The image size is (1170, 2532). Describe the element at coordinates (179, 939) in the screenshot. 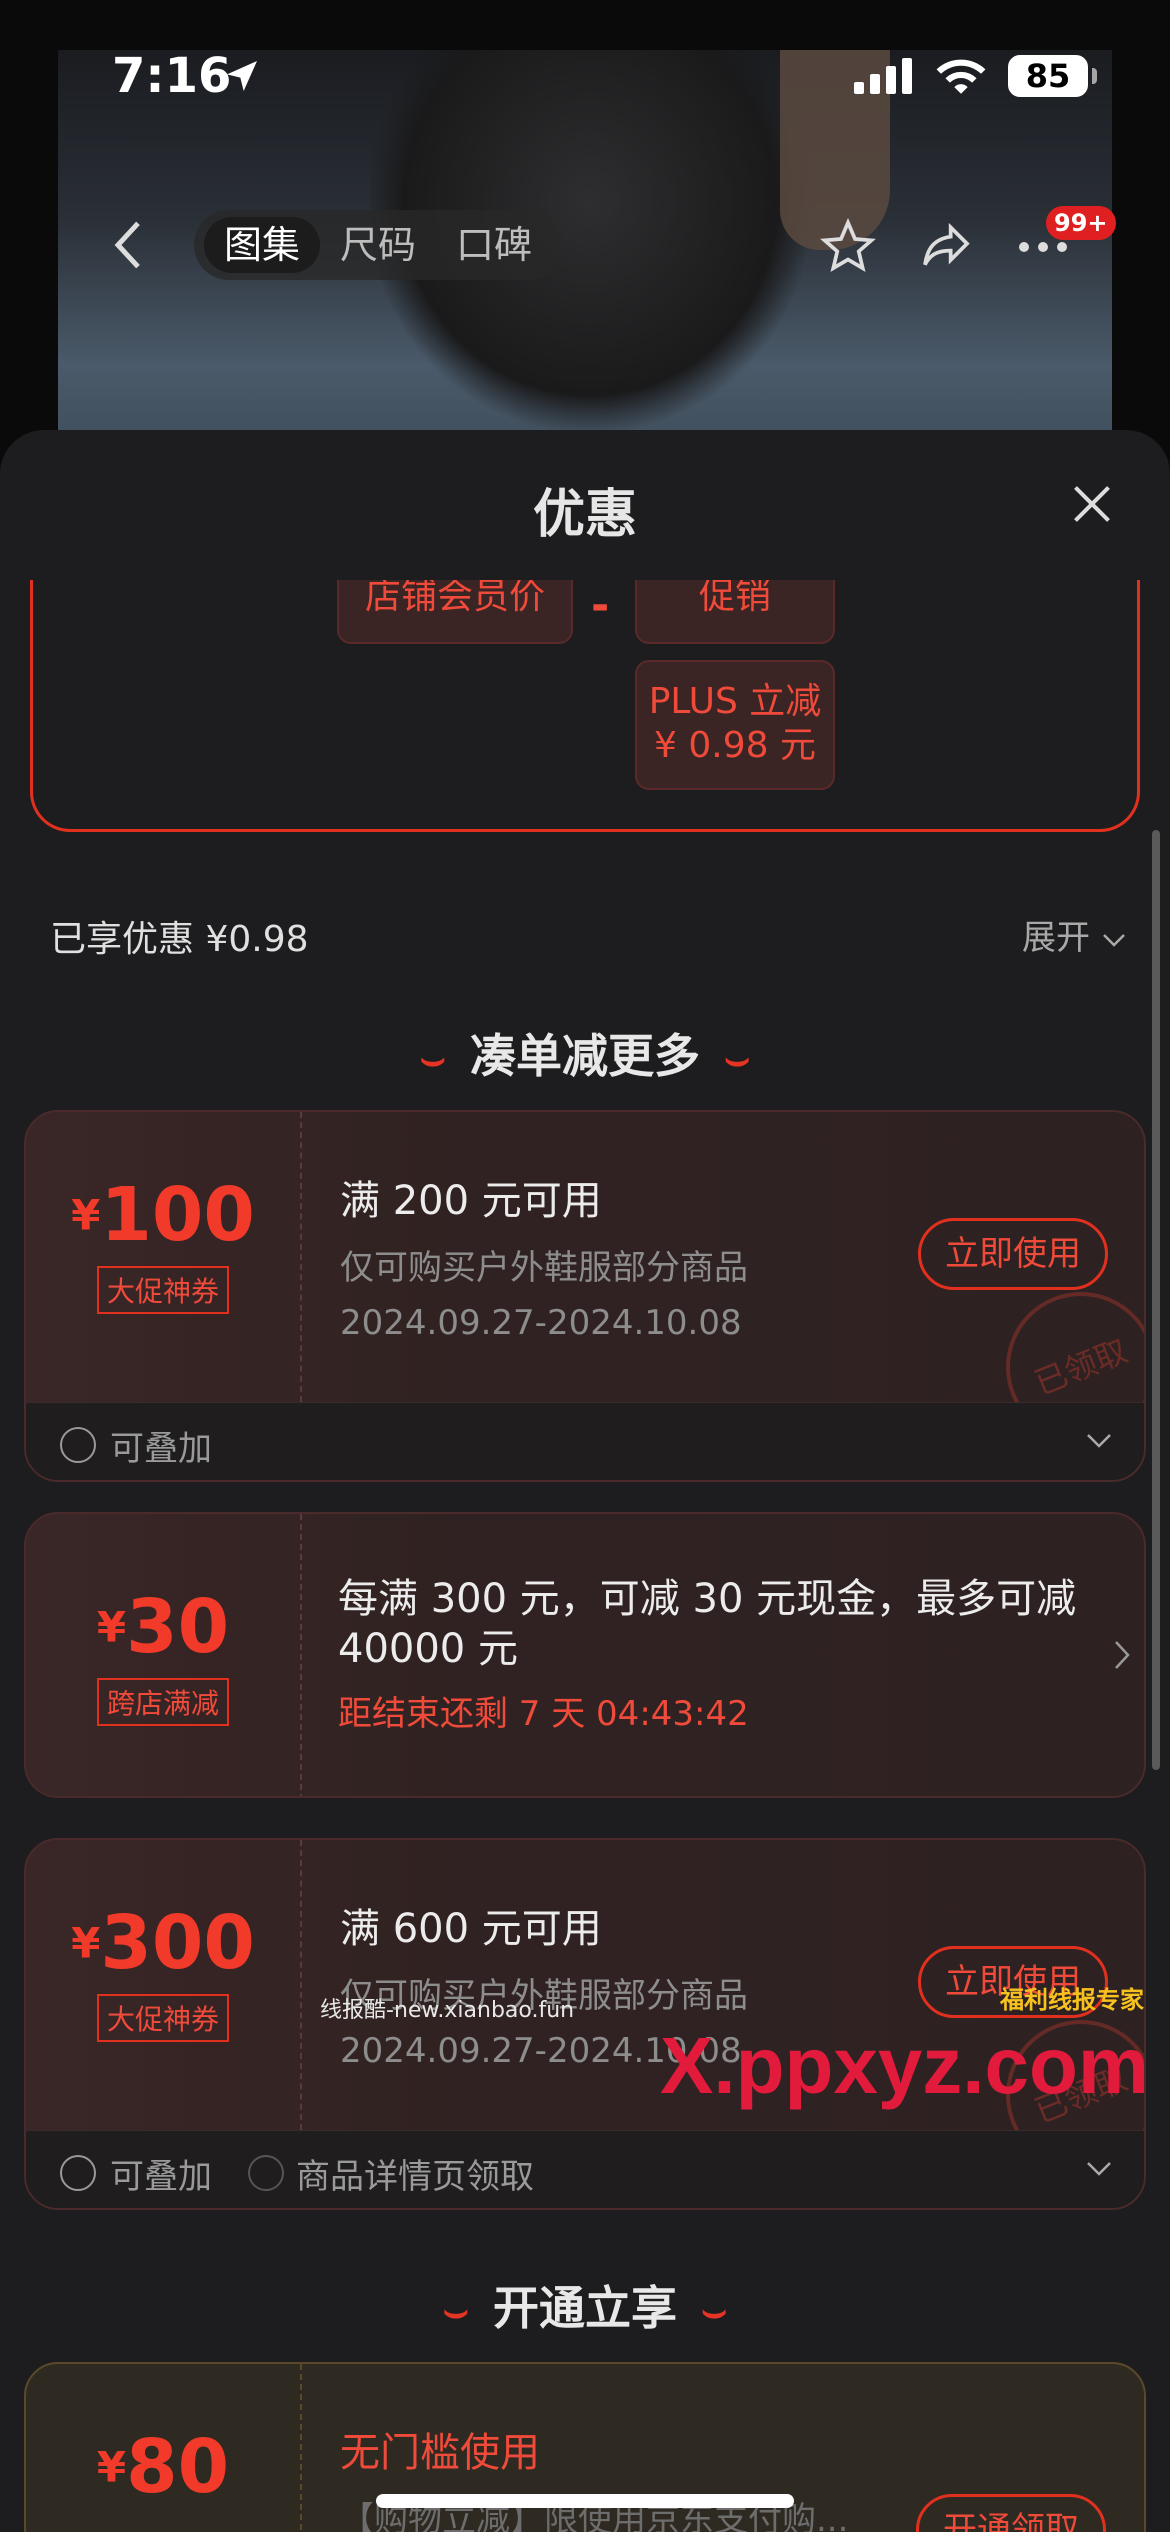

I see `enjoyed-discount: 已享优惠 ¥0.98` at that location.